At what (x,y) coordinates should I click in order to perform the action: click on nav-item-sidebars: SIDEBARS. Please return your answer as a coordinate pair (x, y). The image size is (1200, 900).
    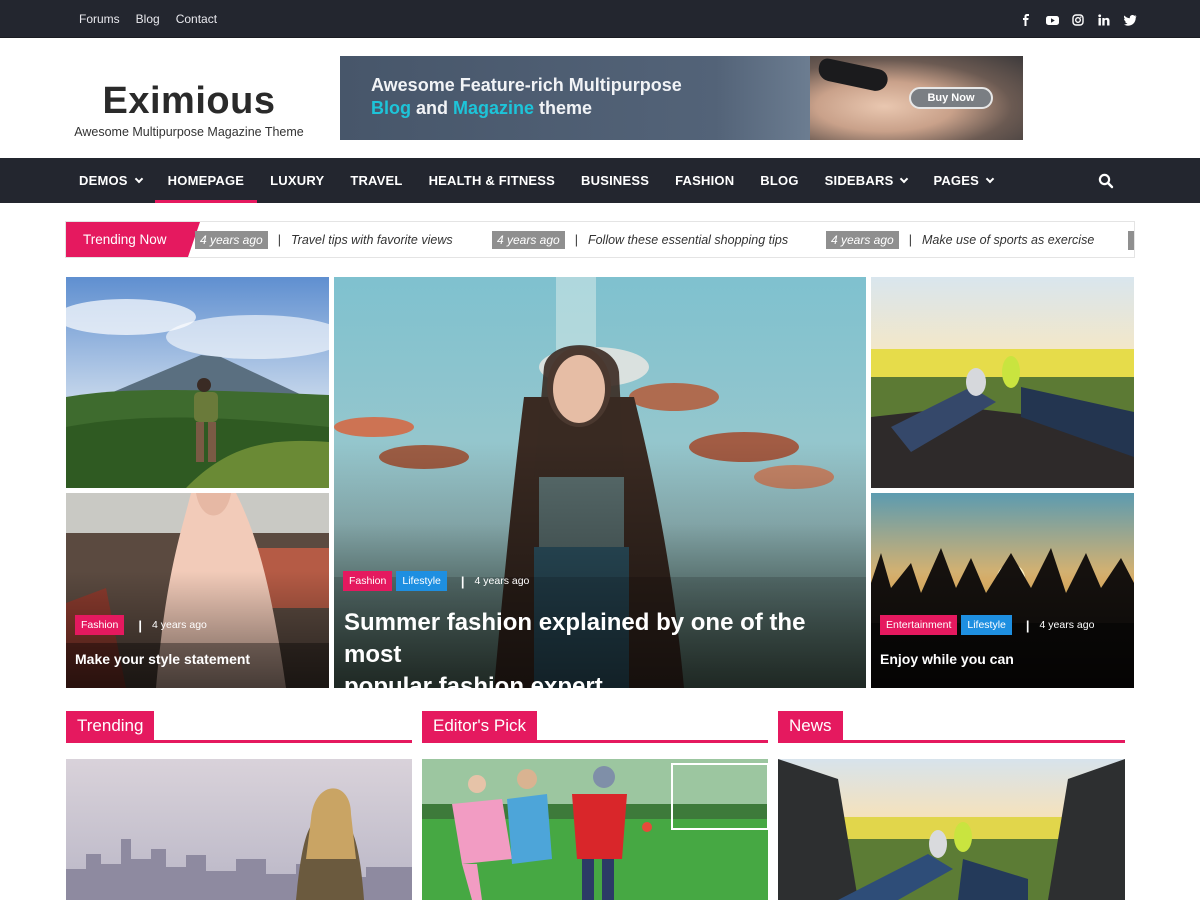
    Looking at the image, I should click on (866, 180).